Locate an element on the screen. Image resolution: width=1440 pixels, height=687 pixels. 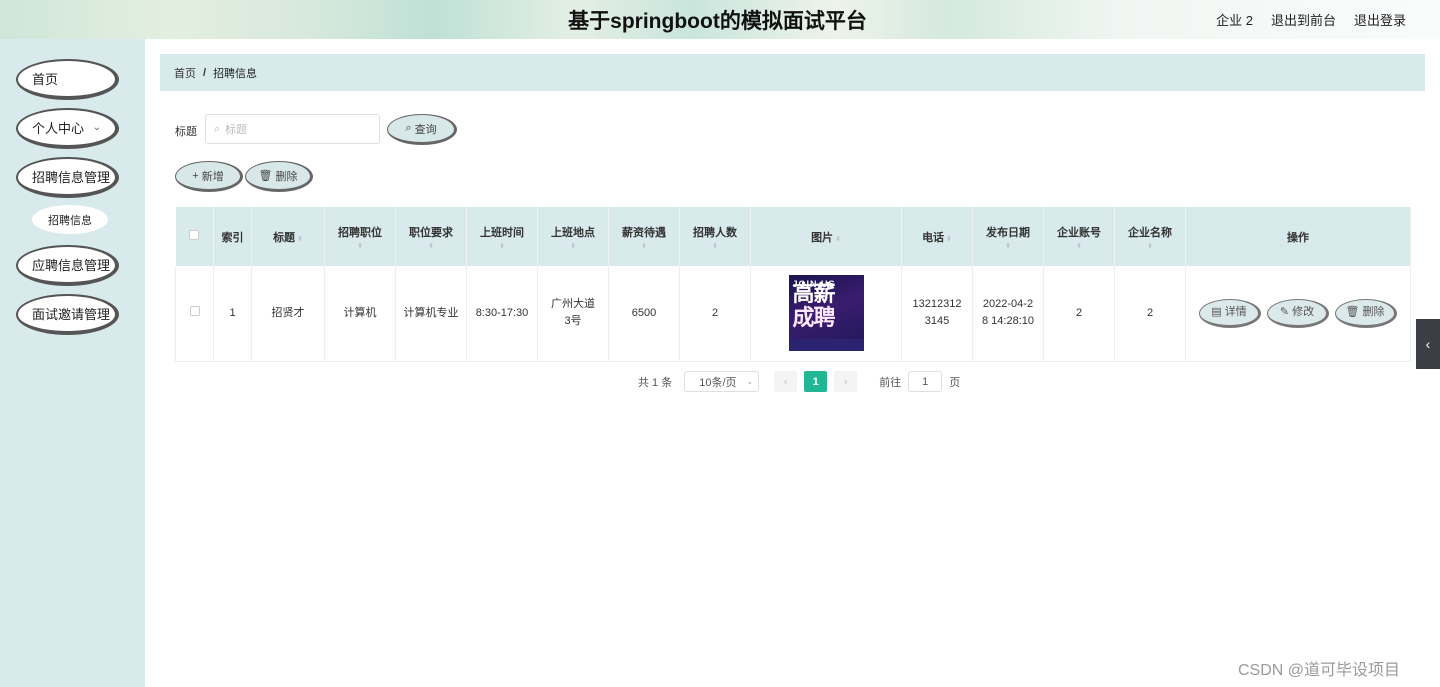
page-number-current: 1 is located at coordinates (816, 381).